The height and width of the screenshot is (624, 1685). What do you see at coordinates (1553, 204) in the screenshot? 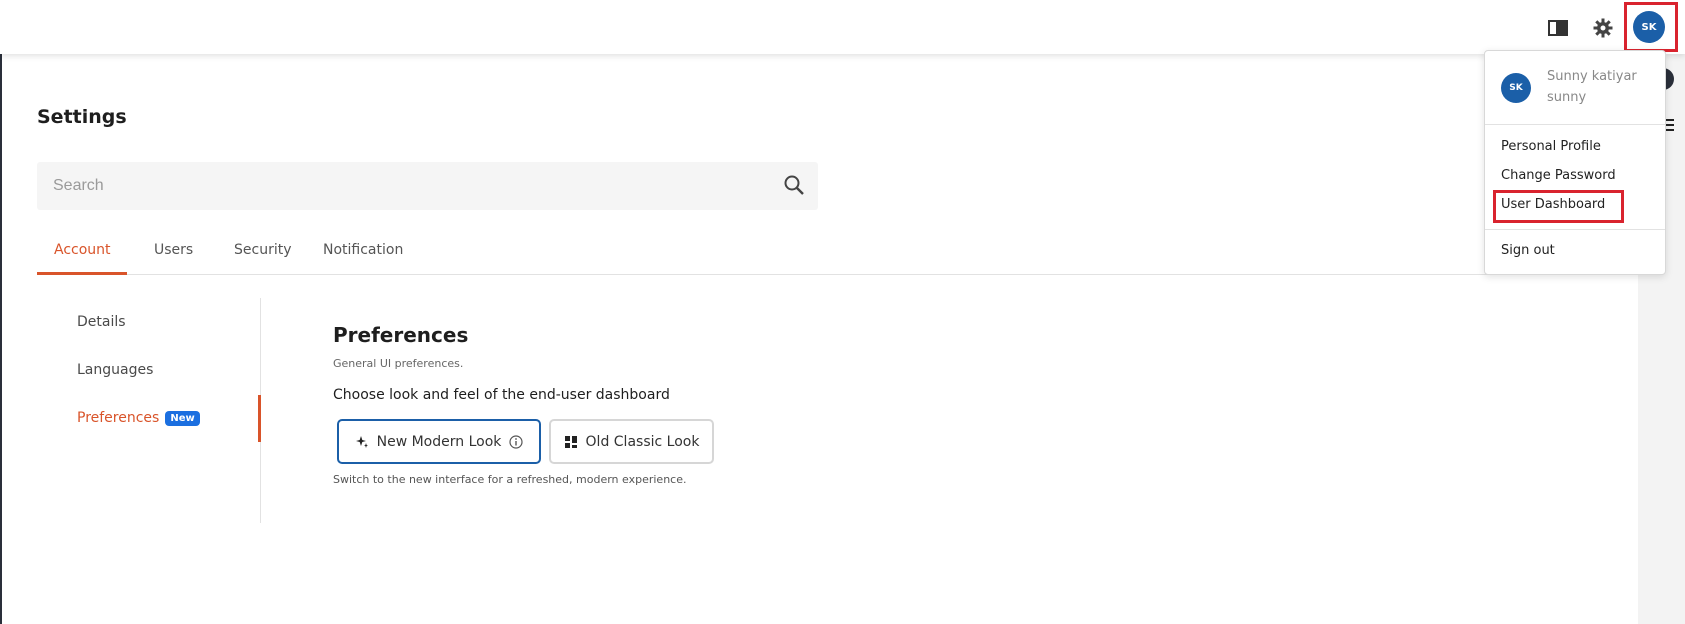
I see `user-dashboard-item: User Dashboard` at bounding box center [1553, 204].